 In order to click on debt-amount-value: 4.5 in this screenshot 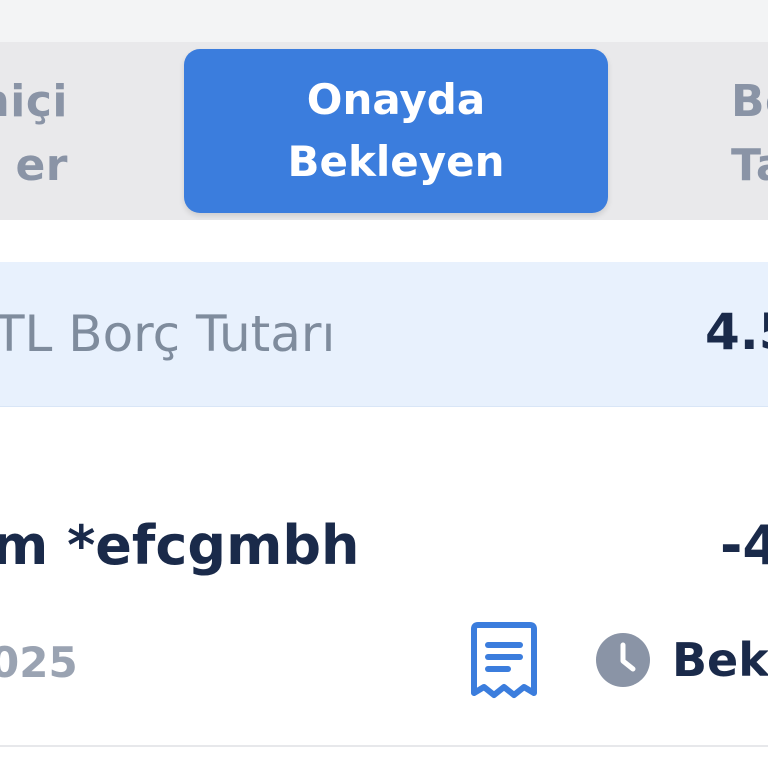, I will do `click(736, 332)`.